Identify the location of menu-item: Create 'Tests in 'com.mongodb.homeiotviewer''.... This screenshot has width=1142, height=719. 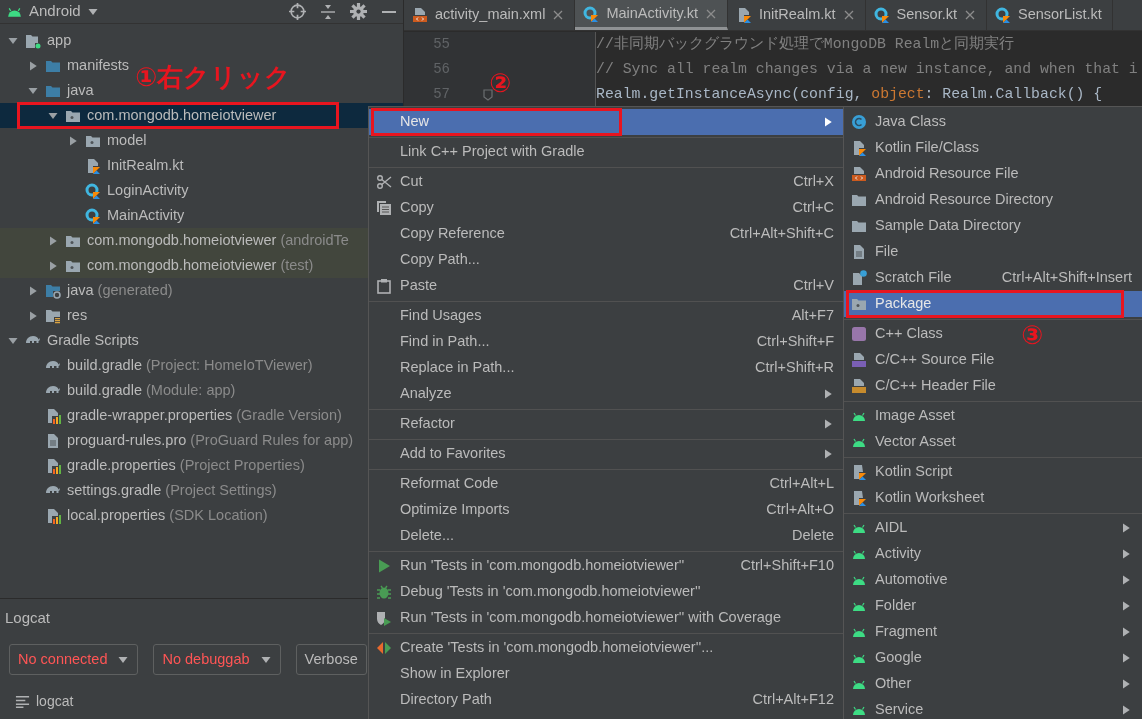
(606, 648).